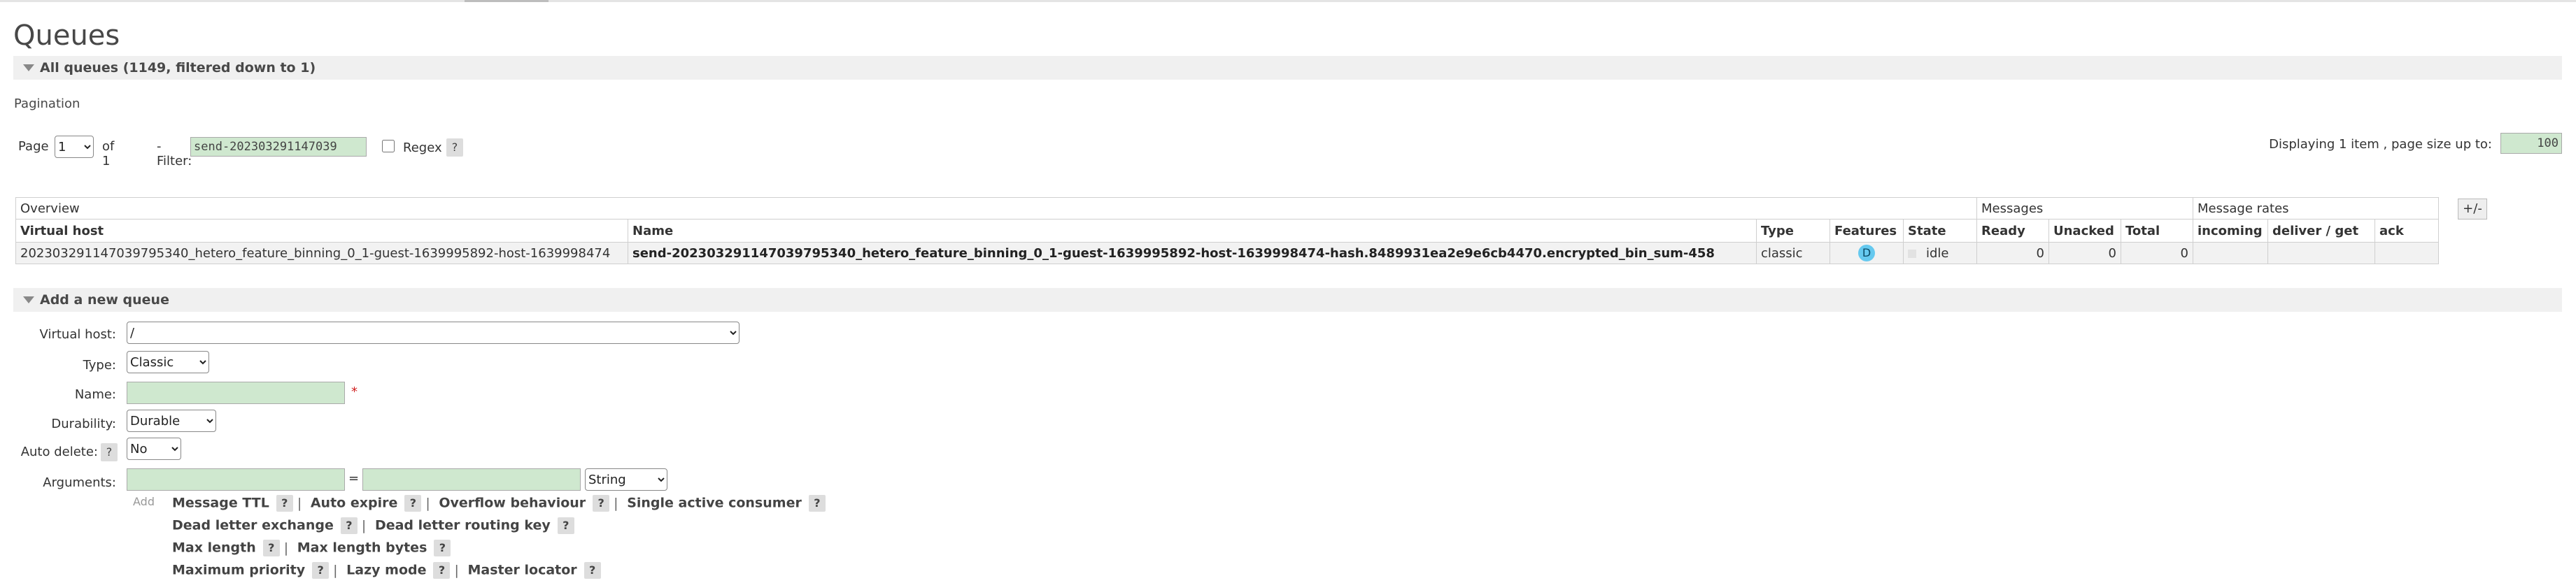 The image size is (2576, 583). Describe the element at coordinates (512, 503) in the screenshot. I see `arg-overflow-behaviour: Overflow behaviour` at that location.